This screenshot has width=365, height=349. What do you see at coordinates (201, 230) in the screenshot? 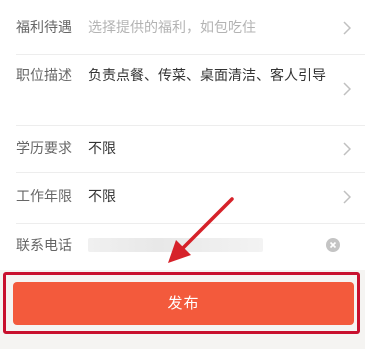
I see `annotation-arrow-icon` at bounding box center [201, 230].